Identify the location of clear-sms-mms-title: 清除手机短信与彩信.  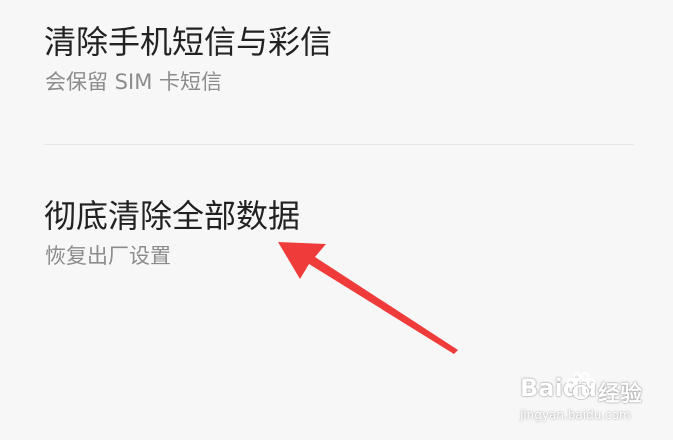
(188, 42).